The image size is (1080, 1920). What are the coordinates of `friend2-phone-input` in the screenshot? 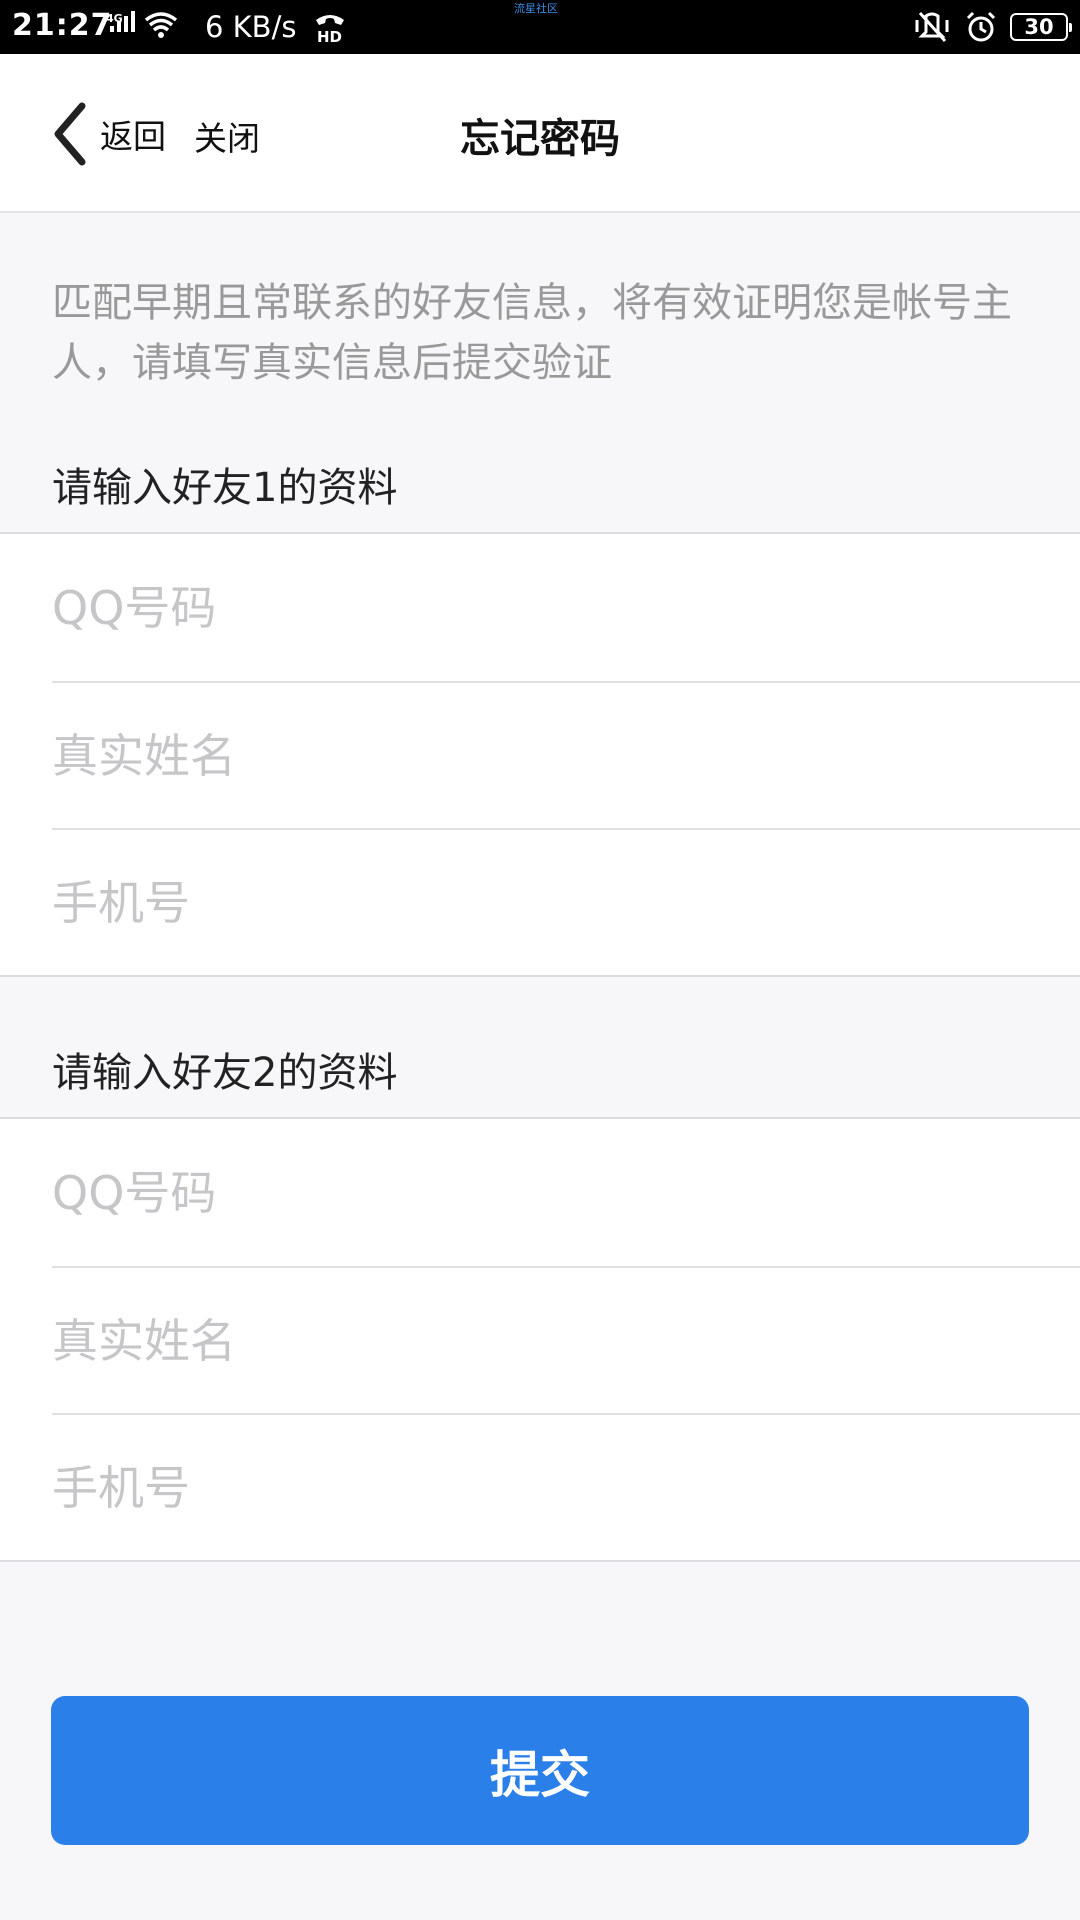 It's located at (566, 1487).